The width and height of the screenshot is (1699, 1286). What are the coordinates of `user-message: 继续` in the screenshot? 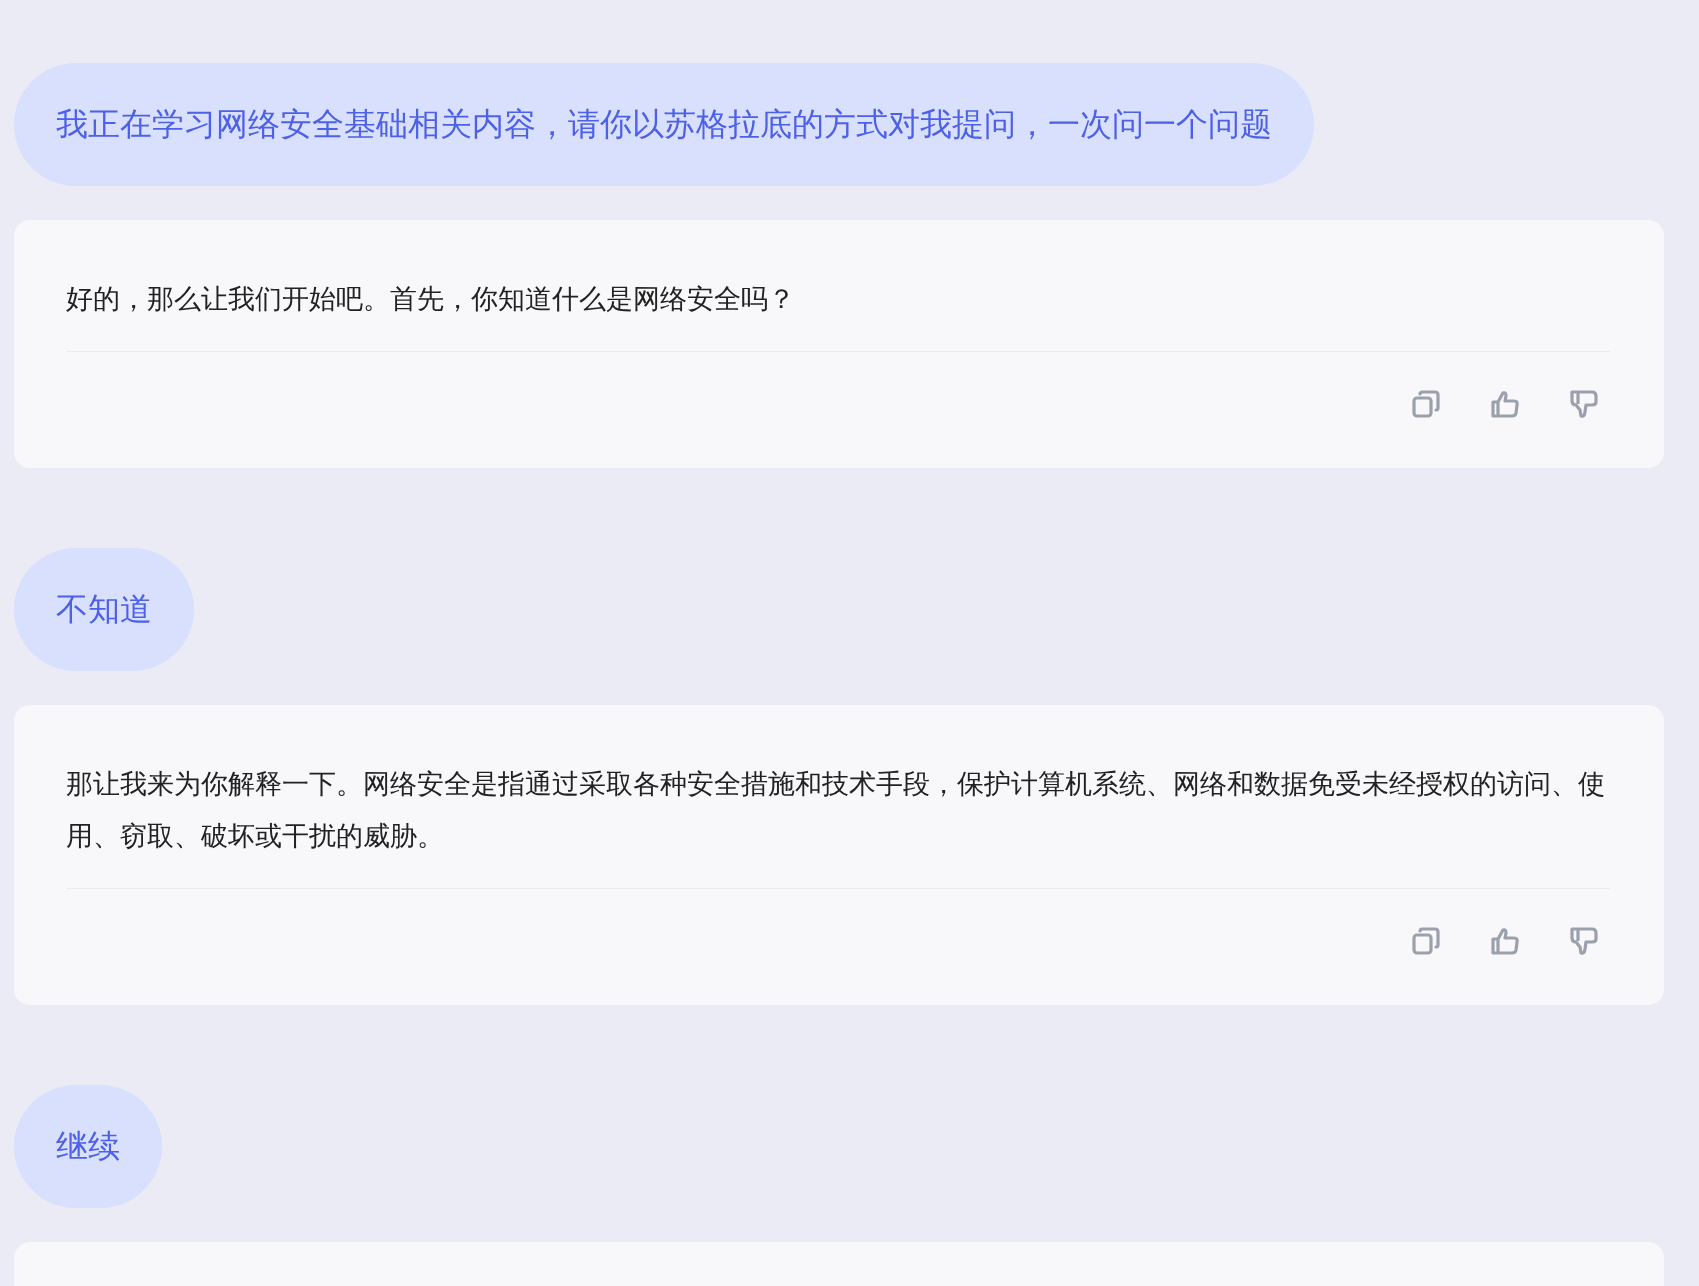 It's located at (88, 1146).